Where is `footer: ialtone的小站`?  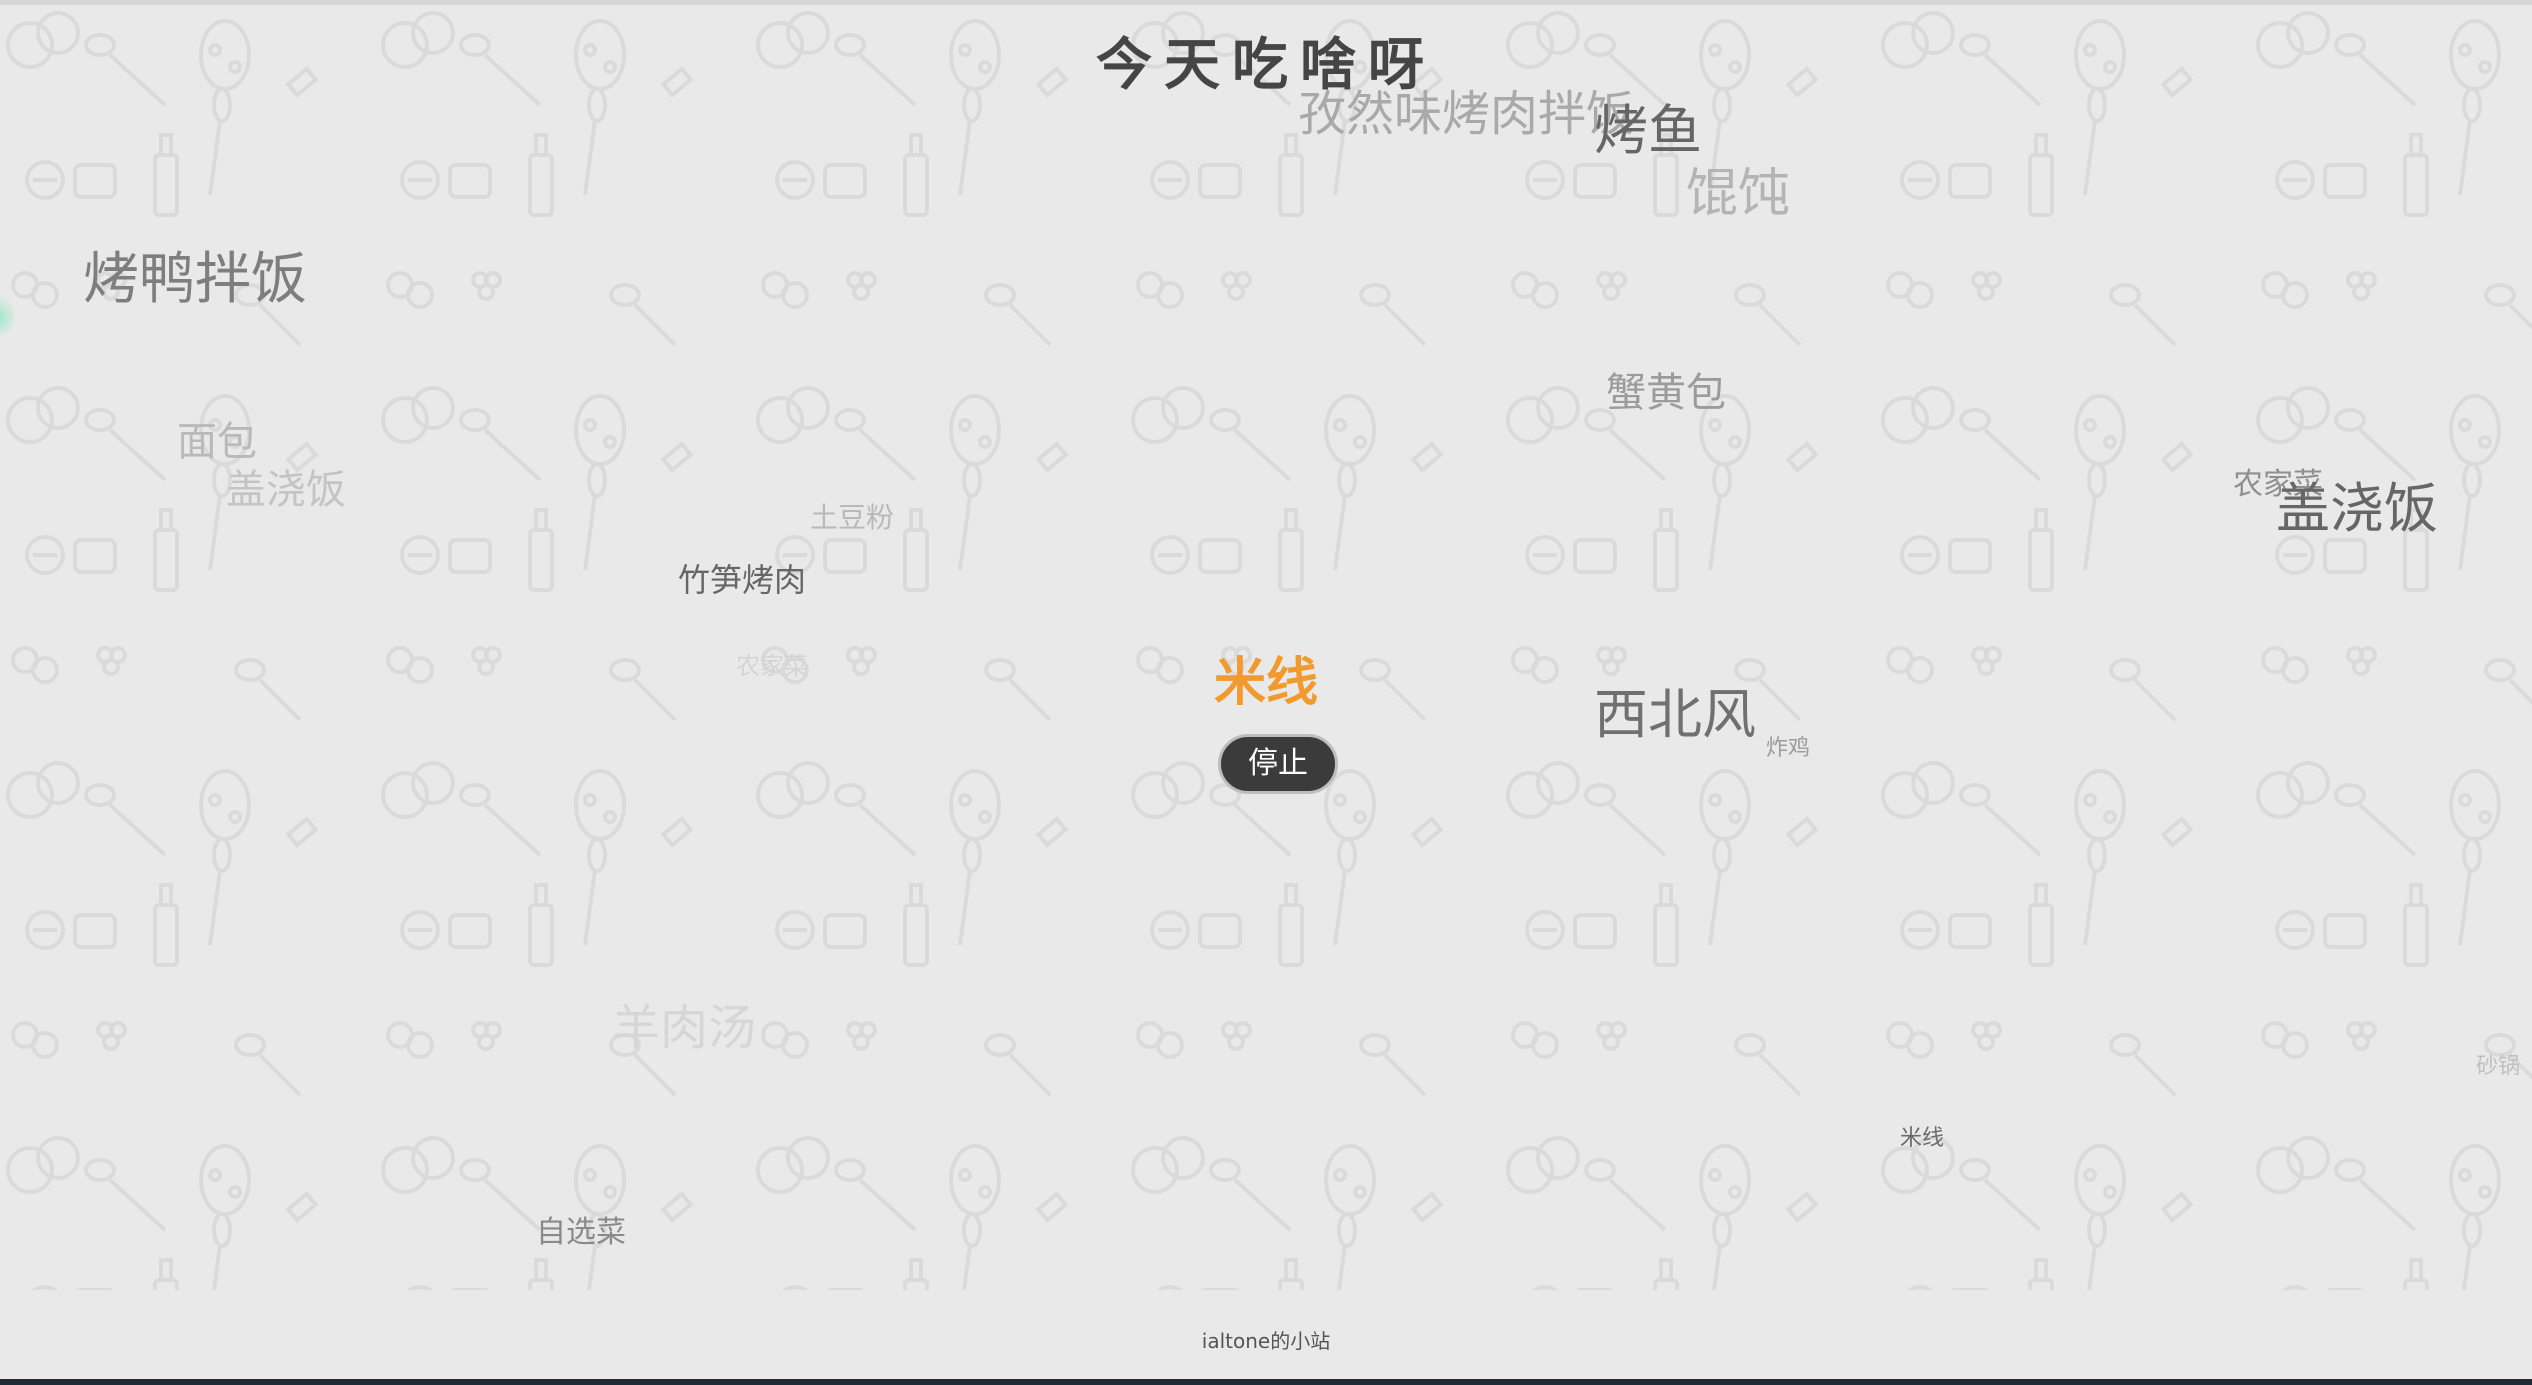
footer: ialtone的小站 is located at coordinates (1266, 1339).